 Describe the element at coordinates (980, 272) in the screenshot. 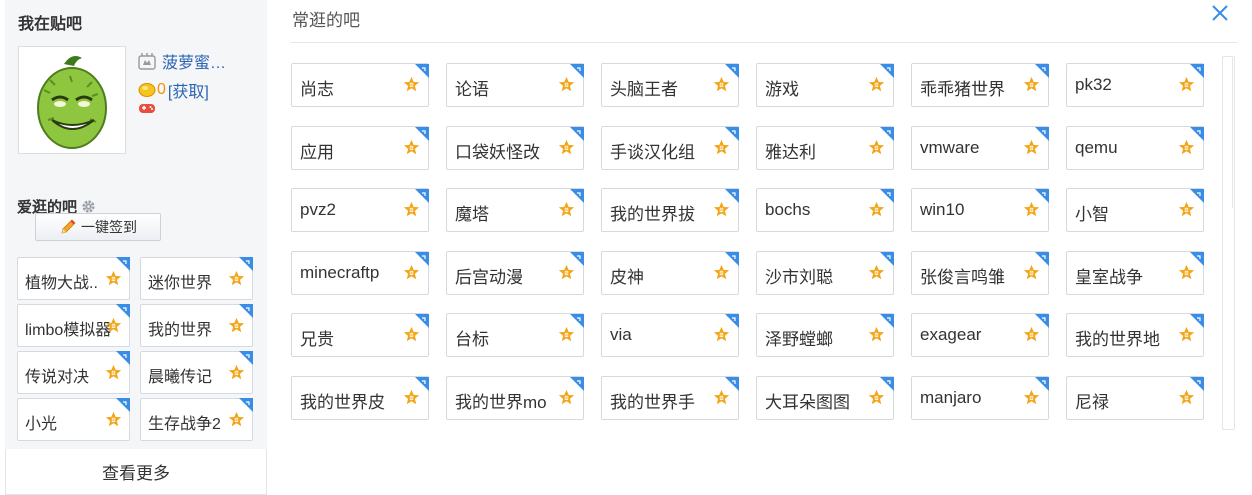

I see `forum-tag: 张俊言鸣雏` at that location.